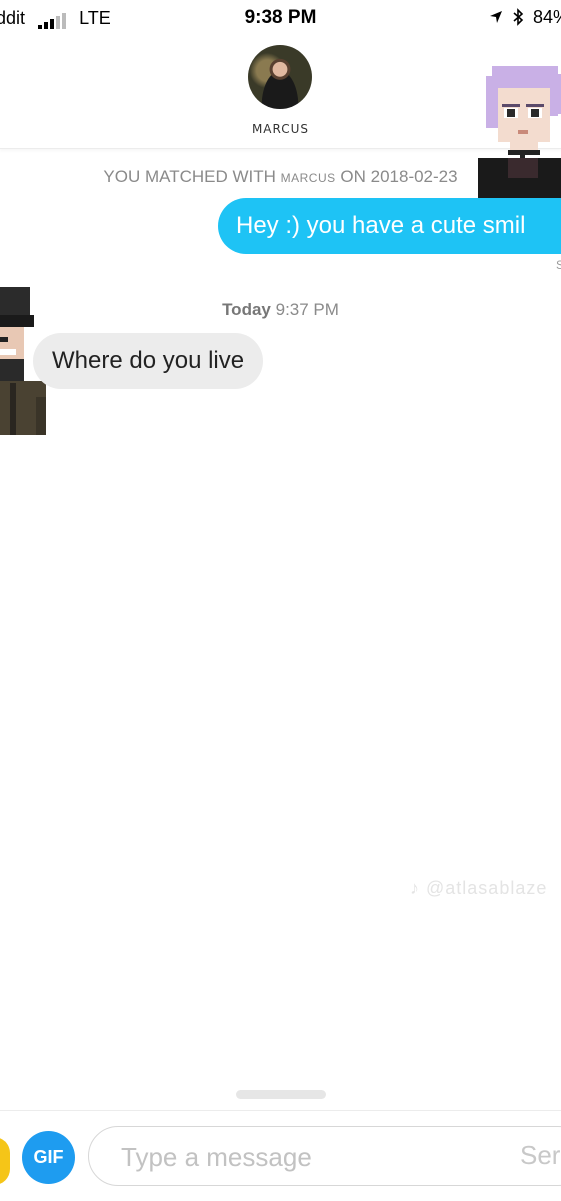 The width and height of the screenshot is (561, 1201). What do you see at coordinates (389, 226) in the screenshot?
I see `outgoing-message-bubble: Hey :) you have a cute smil` at bounding box center [389, 226].